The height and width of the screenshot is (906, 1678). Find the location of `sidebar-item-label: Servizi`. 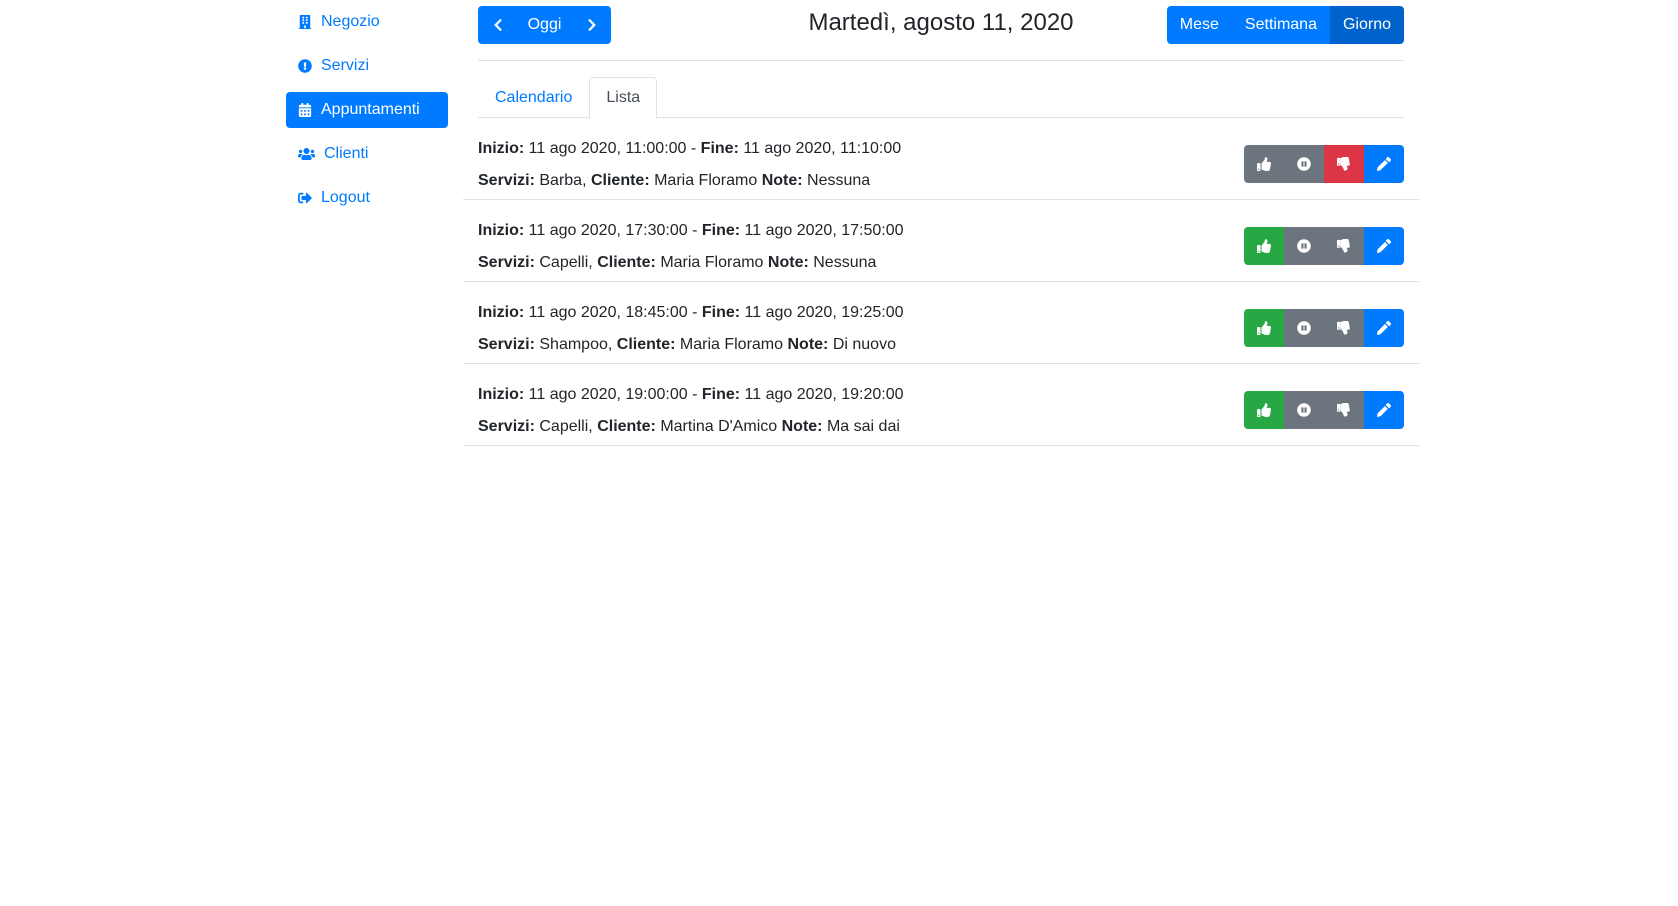

sidebar-item-label: Servizi is located at coordinates (345, 65).